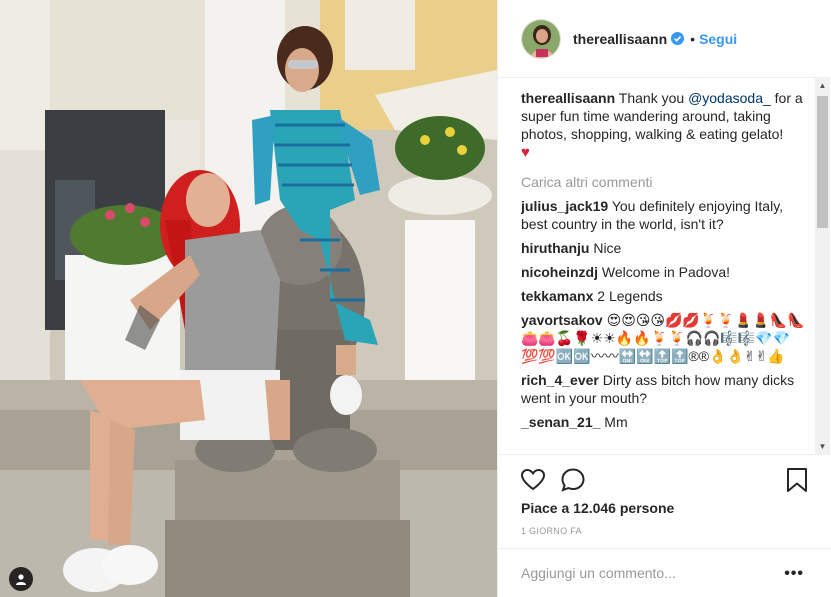  I want to click on likes-count: Piace a 12.046 persone, so click(597, 508).